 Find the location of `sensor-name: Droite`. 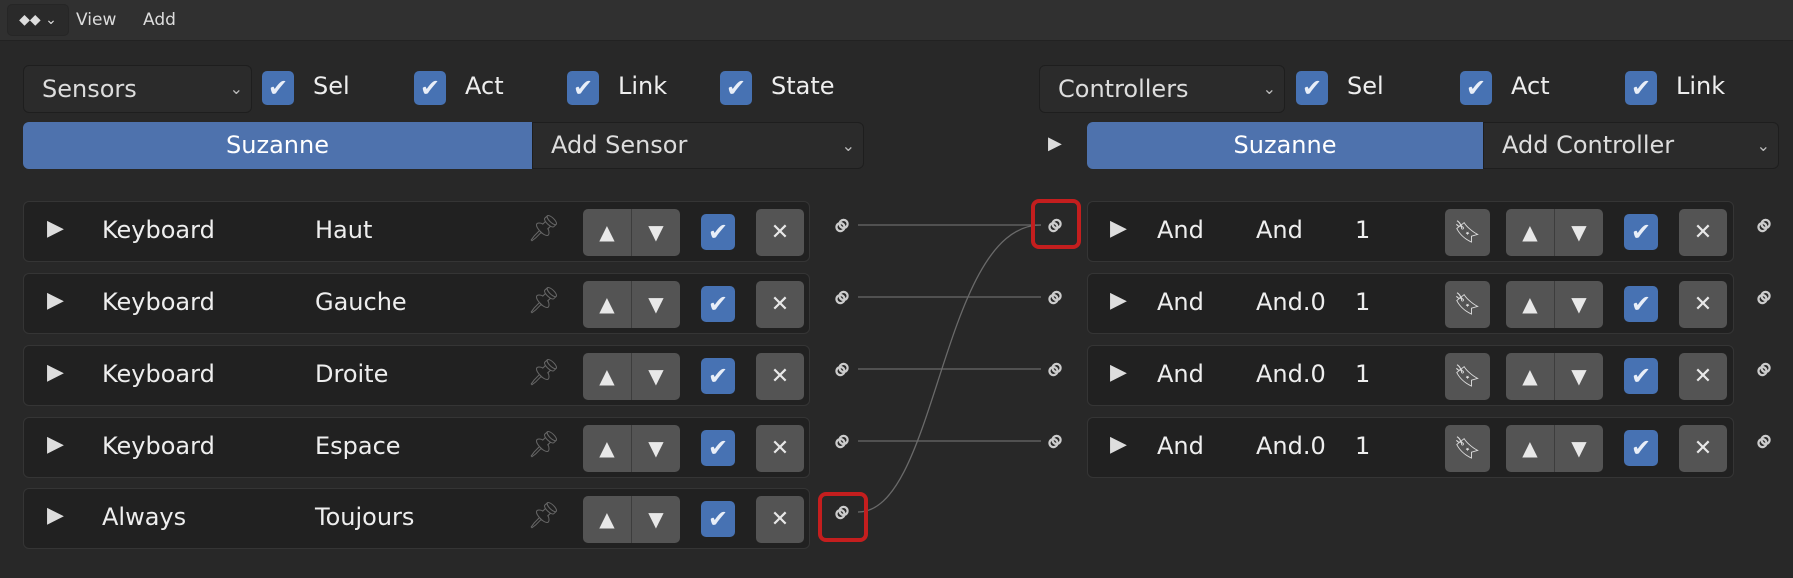

sensor-name: Droite is located at coordinates (351, 374).